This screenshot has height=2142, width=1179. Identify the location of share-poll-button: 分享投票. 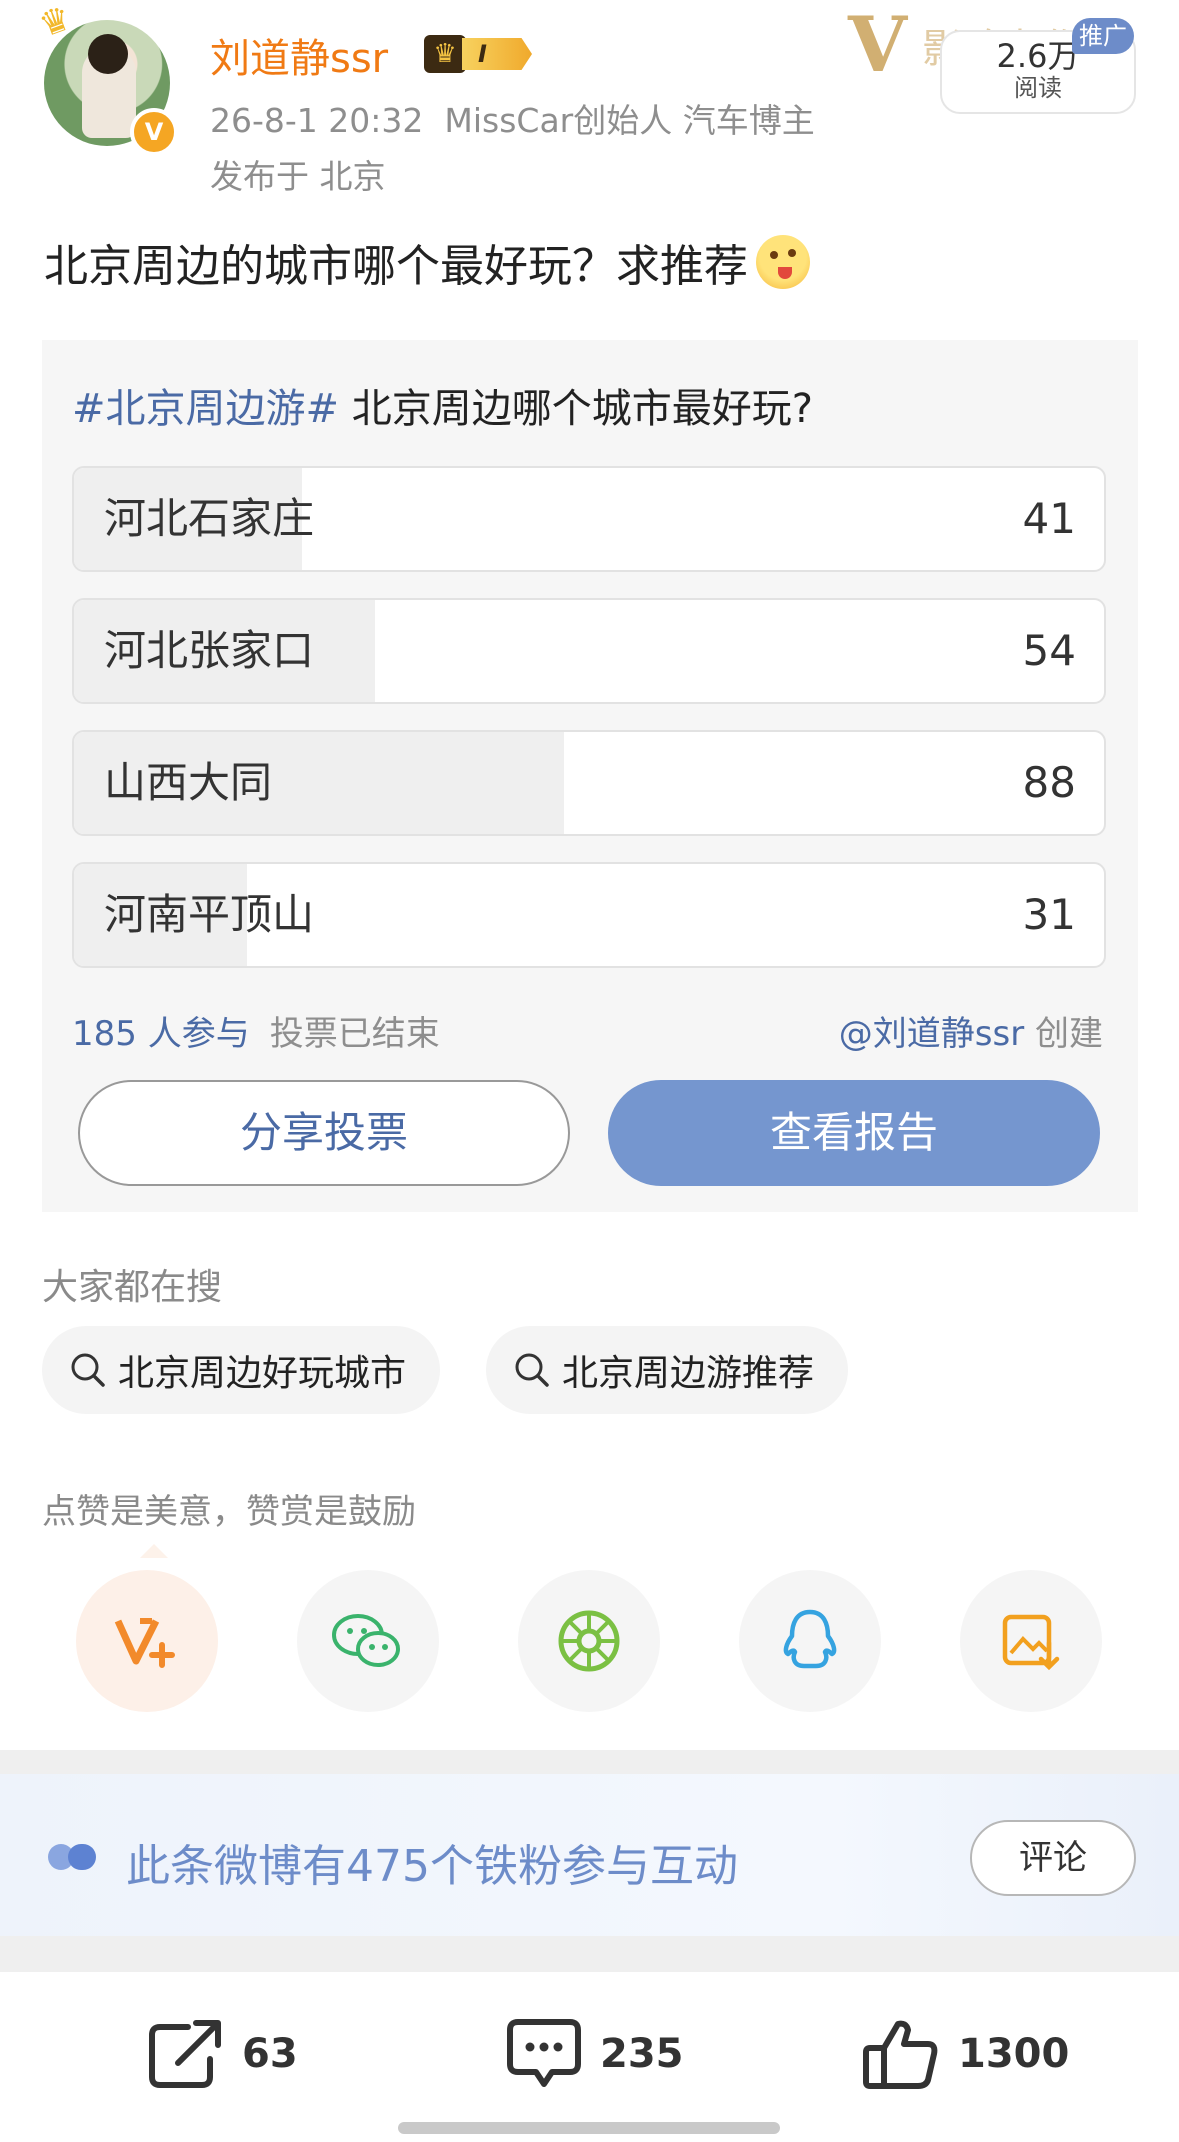
(324, 1133).